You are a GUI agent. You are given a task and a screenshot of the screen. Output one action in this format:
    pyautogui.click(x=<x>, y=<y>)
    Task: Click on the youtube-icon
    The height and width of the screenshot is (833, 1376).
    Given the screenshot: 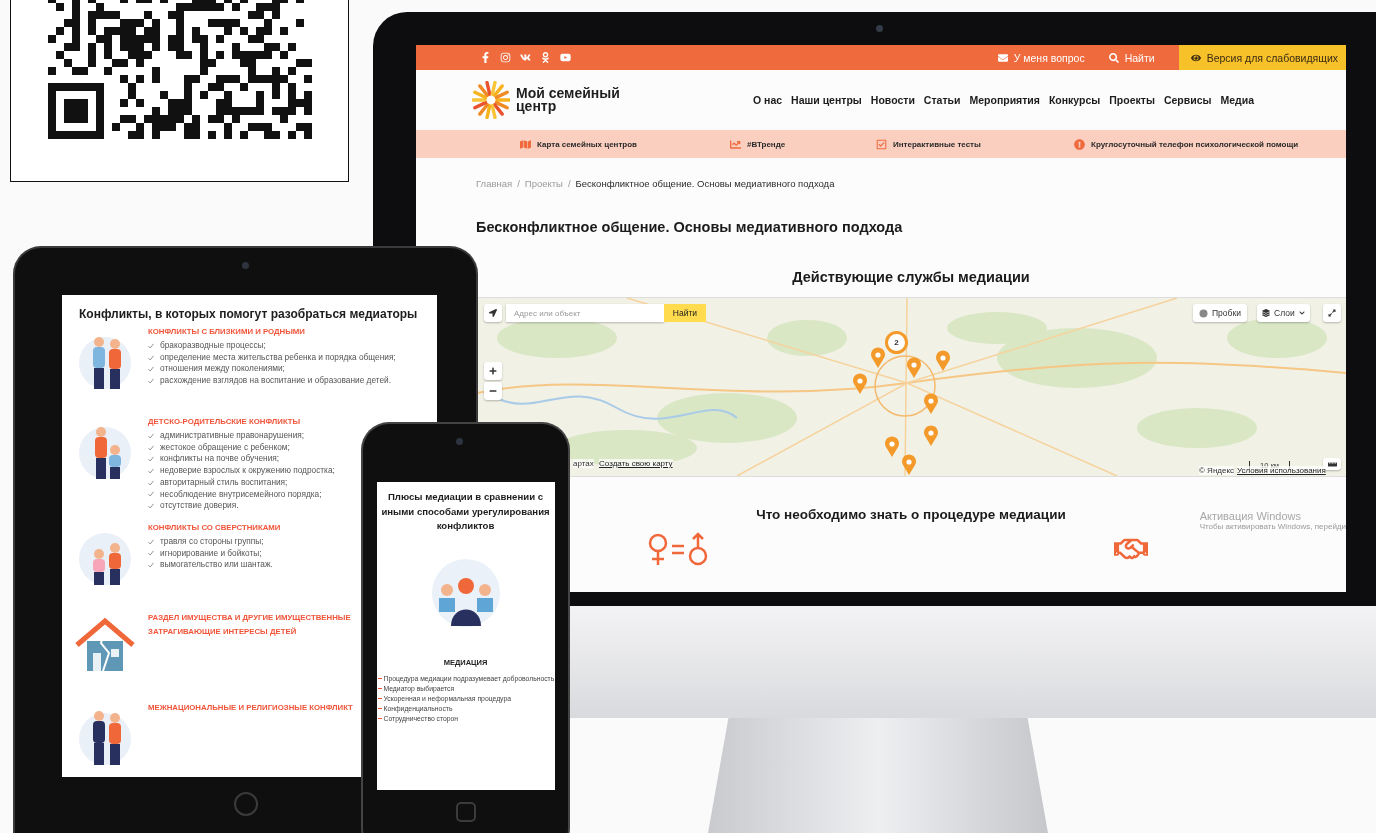 What is the action you would take?
    pyautogui.click(x=565, y=57)
    